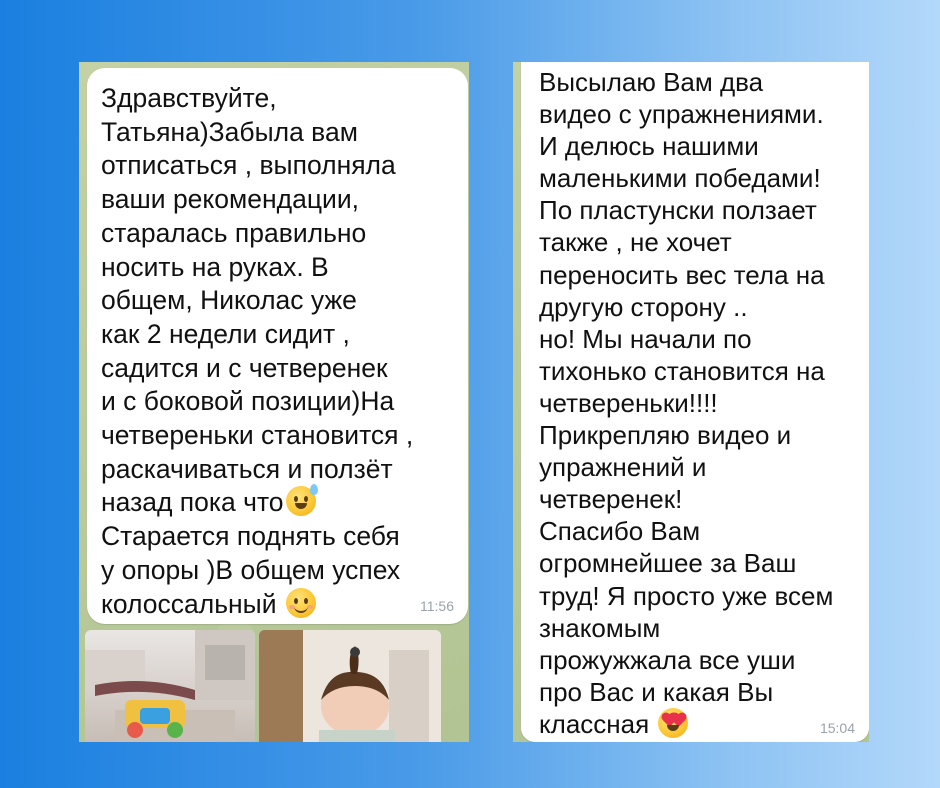  Describe the element at coordinates (229, 131) in the screenshot. I see `message-line: Татьяна)Забыла вам` at that location.